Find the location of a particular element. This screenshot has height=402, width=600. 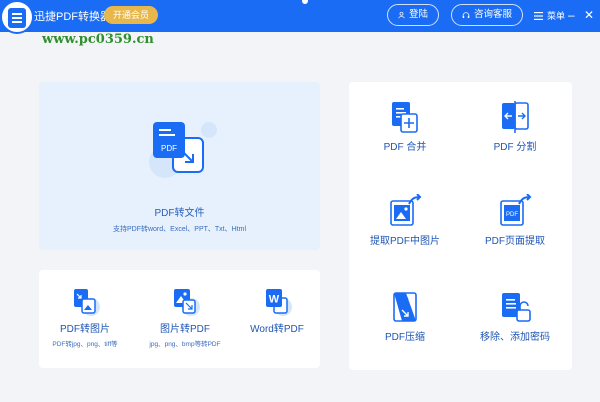

menu-button: 菜单 is located at coordinates (549, 15).